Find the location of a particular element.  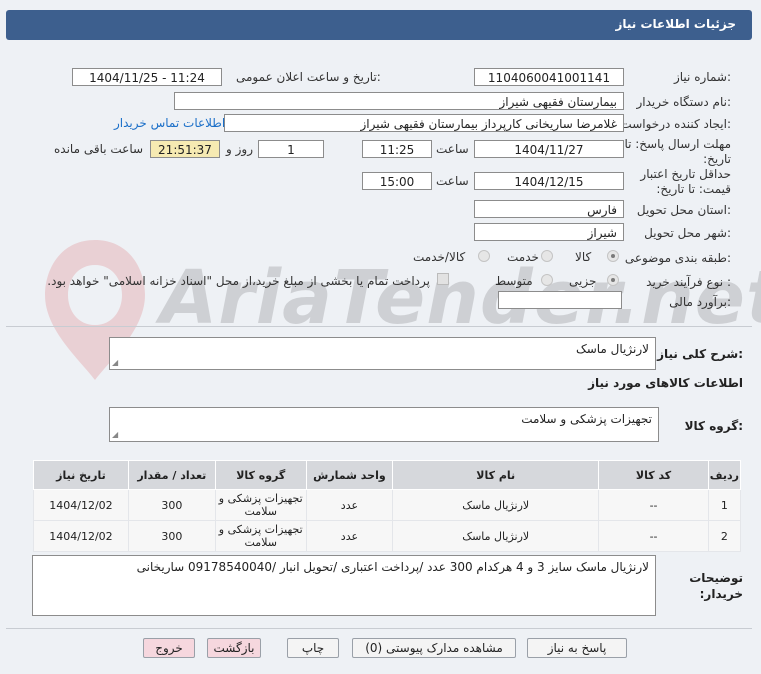

cell-row-number: 1 is located at coordinates (724, 505).